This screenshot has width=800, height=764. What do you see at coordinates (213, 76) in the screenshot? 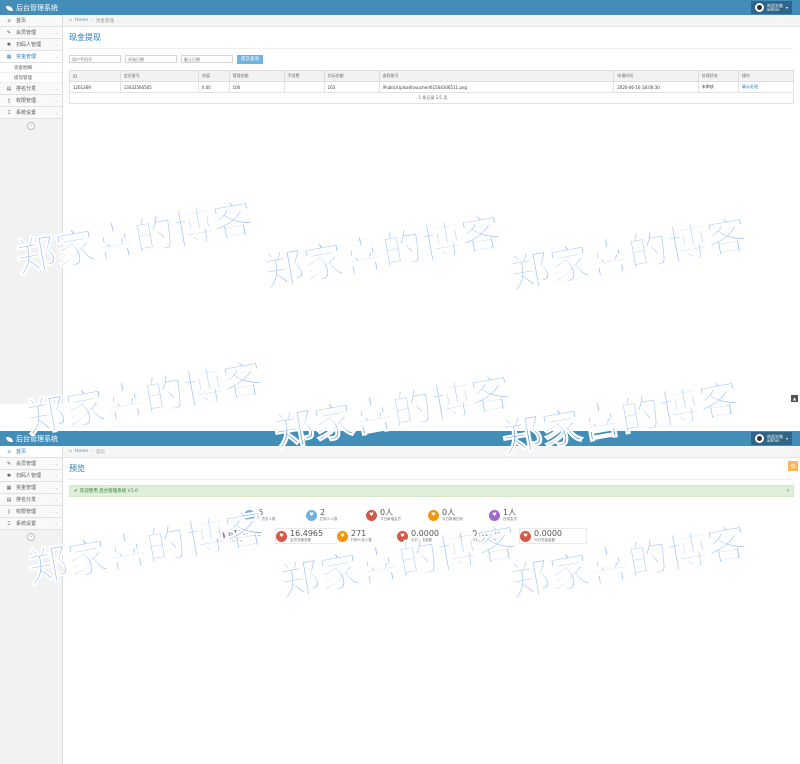
I see `column-header: 充值` at bounding box center [213, 76].